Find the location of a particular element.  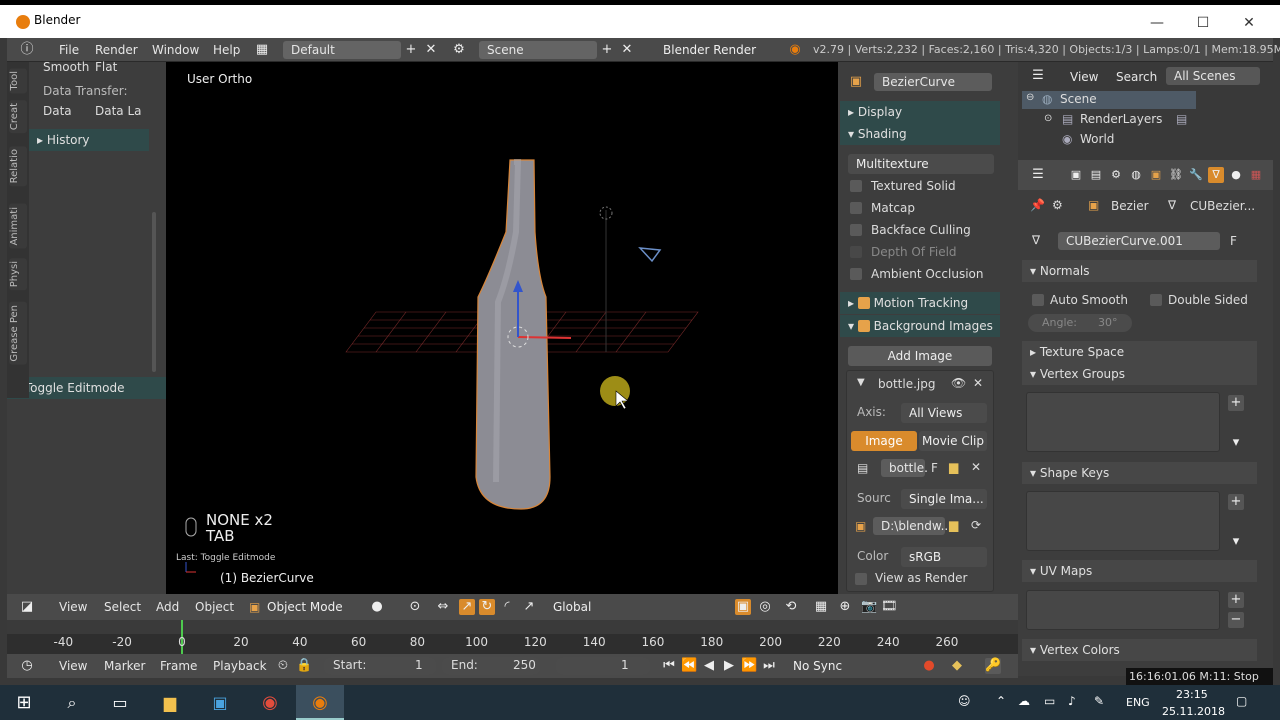

open-folder-icon: ▆ is located at coordinates (953, 467).